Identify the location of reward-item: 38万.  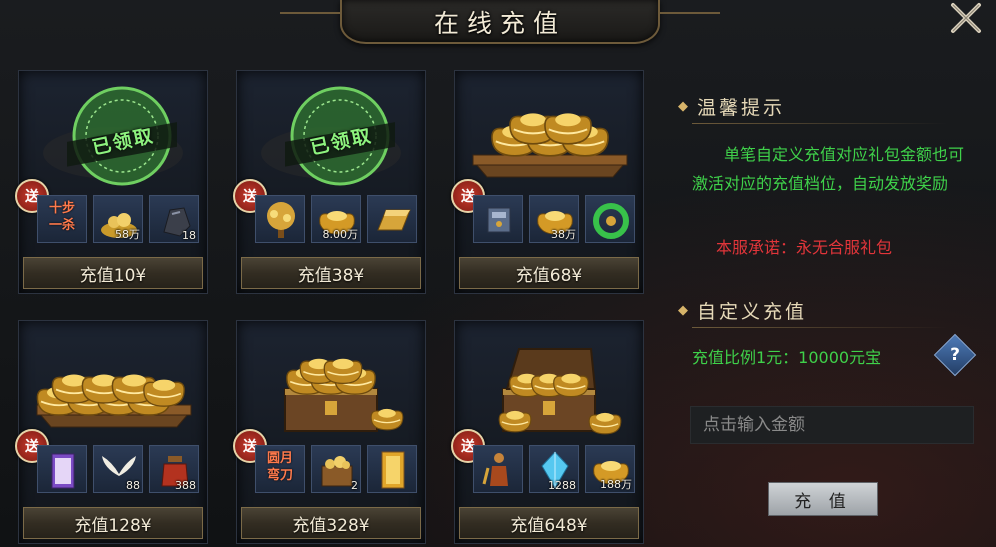
(554, 219).